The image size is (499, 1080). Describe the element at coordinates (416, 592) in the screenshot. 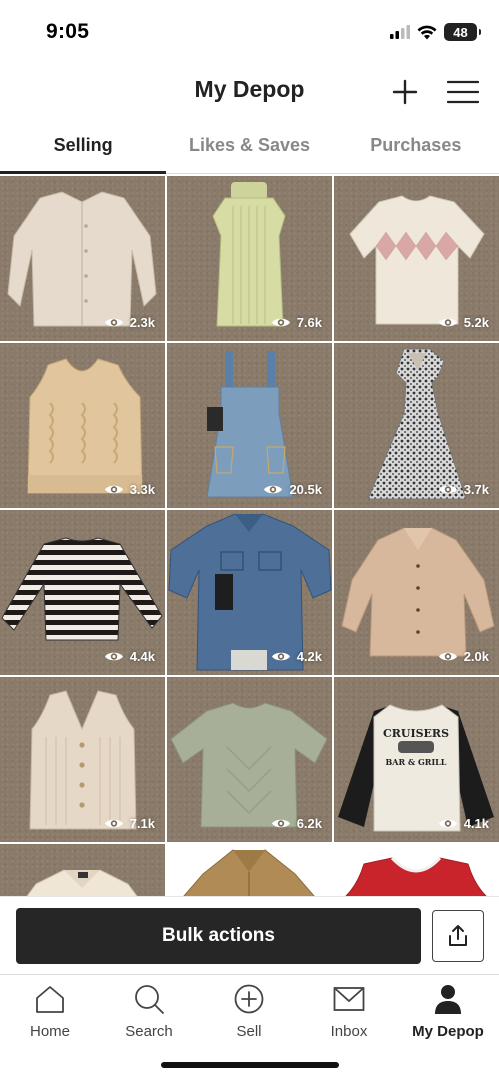

I see `listing-tile: 2.0k` at that location.